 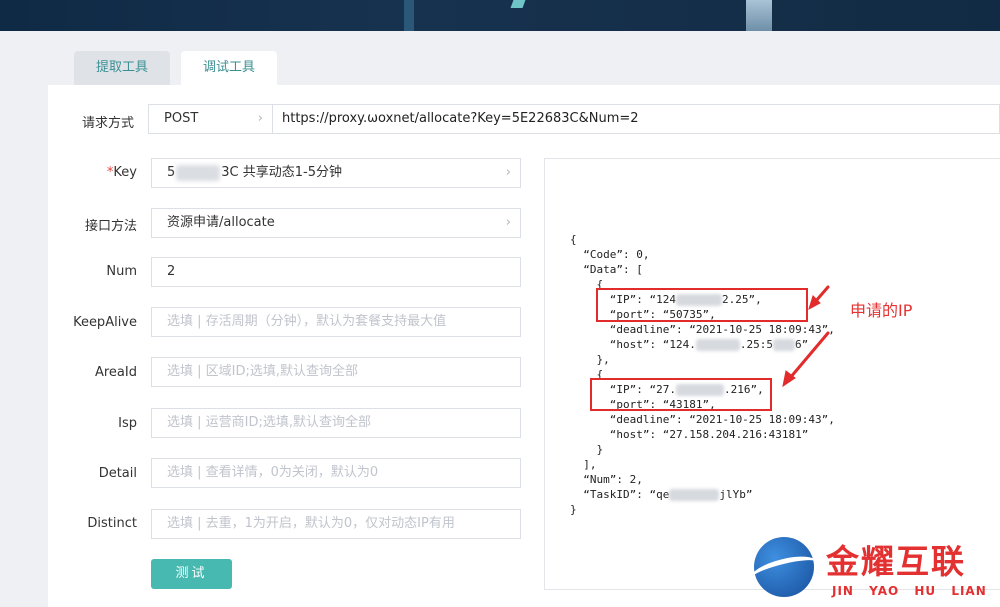 What do you see at coordinates (191, 574) in the screenshot?
I see `test-button: 测试` at bounding box center [191, 574].